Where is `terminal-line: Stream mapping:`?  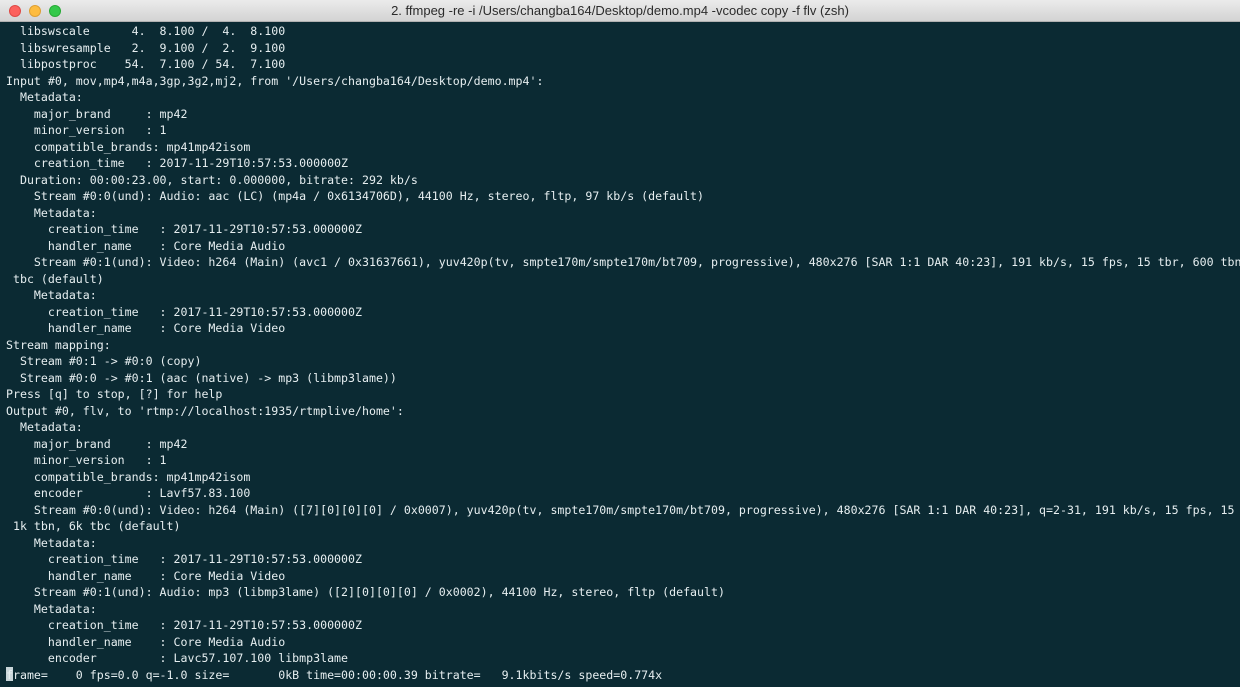
terminal-line: Stream mapping: is located at coordinates (58, 344).